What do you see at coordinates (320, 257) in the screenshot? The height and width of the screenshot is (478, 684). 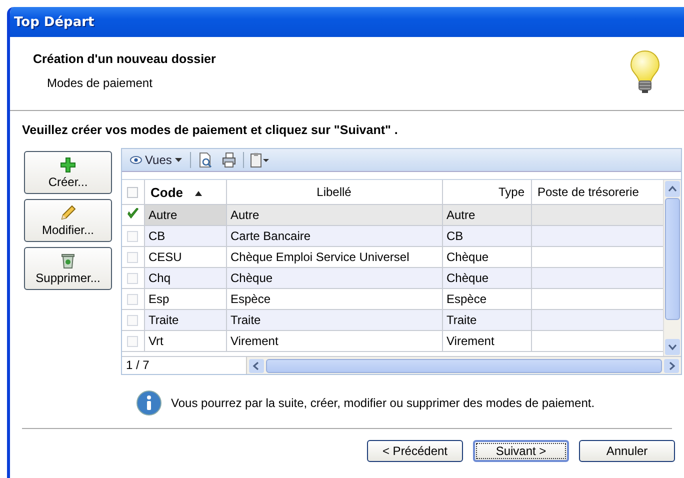 I see `table-cell: Chèque Emploi Service Universel` at bounding box center [320, 257].